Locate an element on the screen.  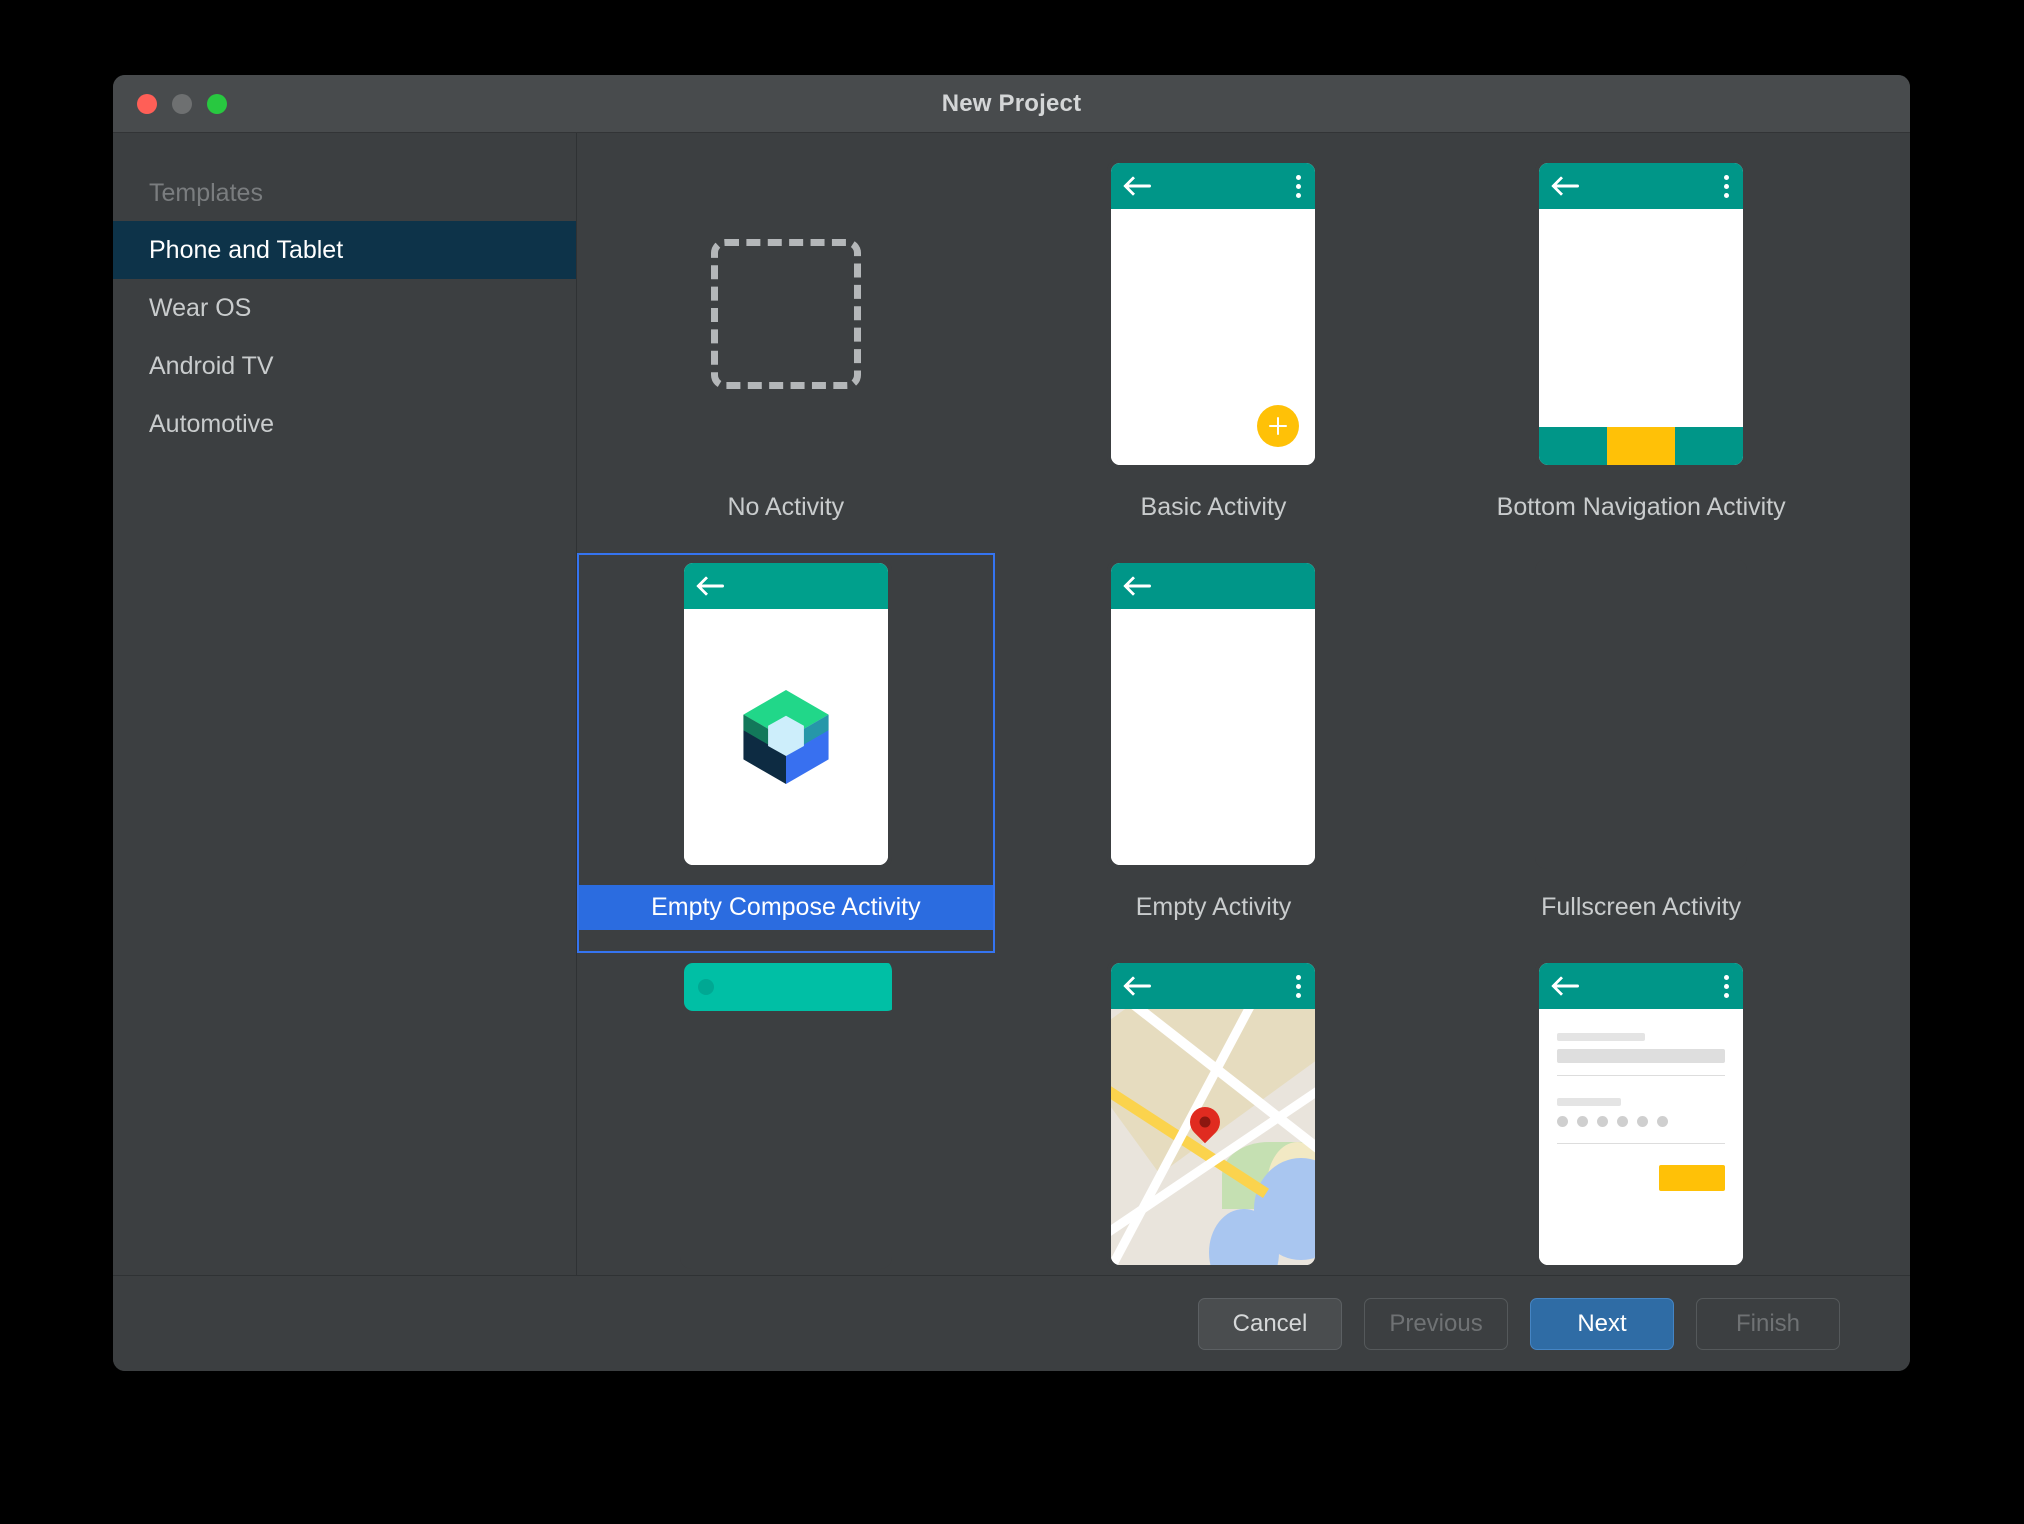
cancel-button: Cancel is located at coordinates (1270, 1323).